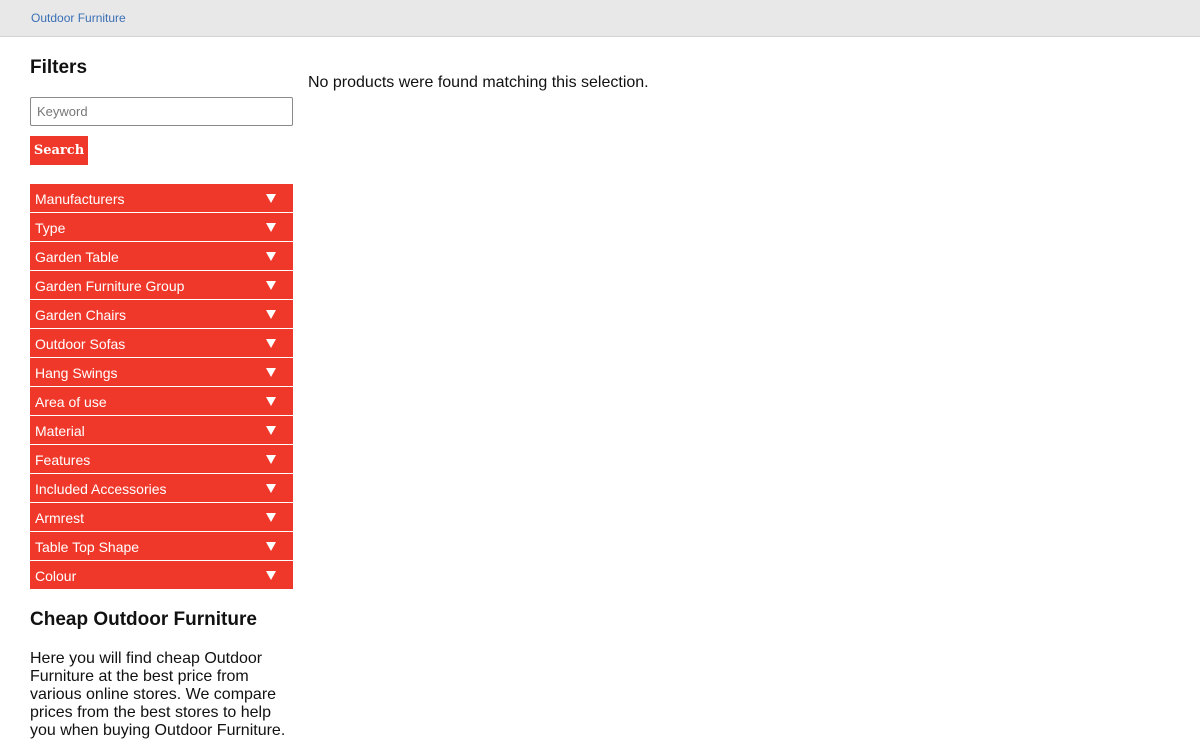 This screenshot has width=1200, height=740. I want to click on filter-outdoor-sofas: Outdoor Sofas, so click(161, 343).